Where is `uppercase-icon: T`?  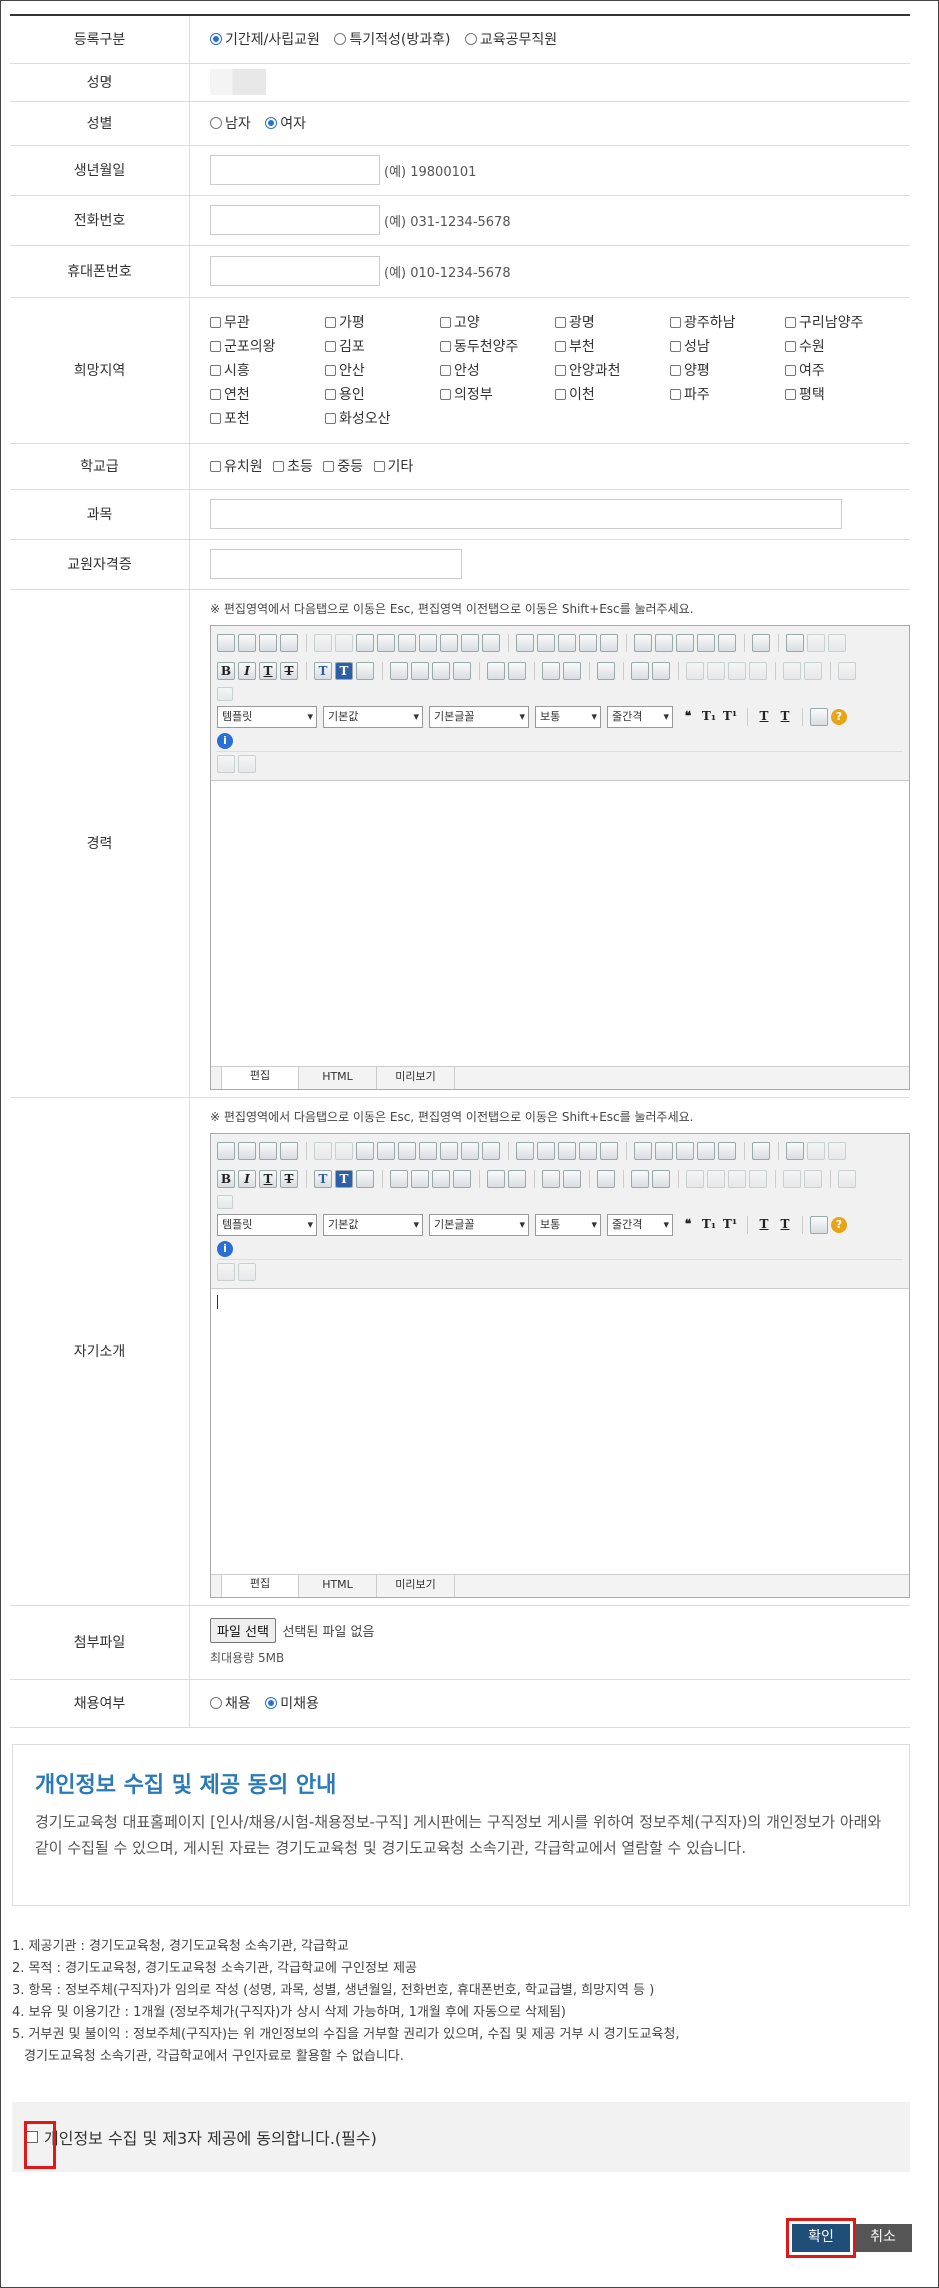
uppercase-icon: T is located at coordinates (785, 717).